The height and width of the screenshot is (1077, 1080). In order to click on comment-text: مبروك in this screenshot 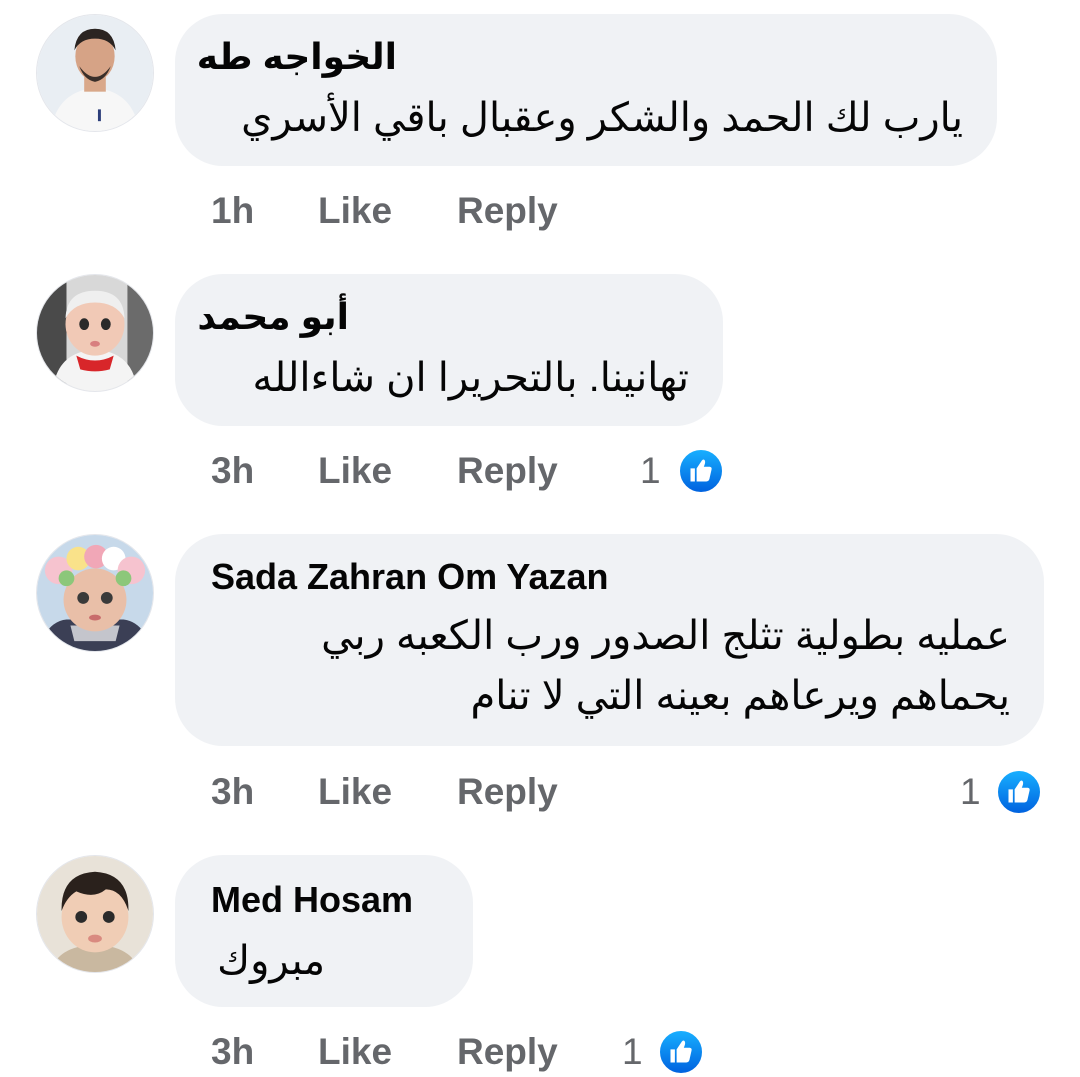, I will do `click(271, 961)`.